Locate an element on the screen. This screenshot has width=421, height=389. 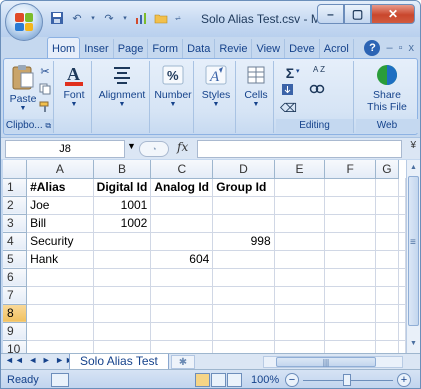
tab-view: View is located at coordinates (269, 49).